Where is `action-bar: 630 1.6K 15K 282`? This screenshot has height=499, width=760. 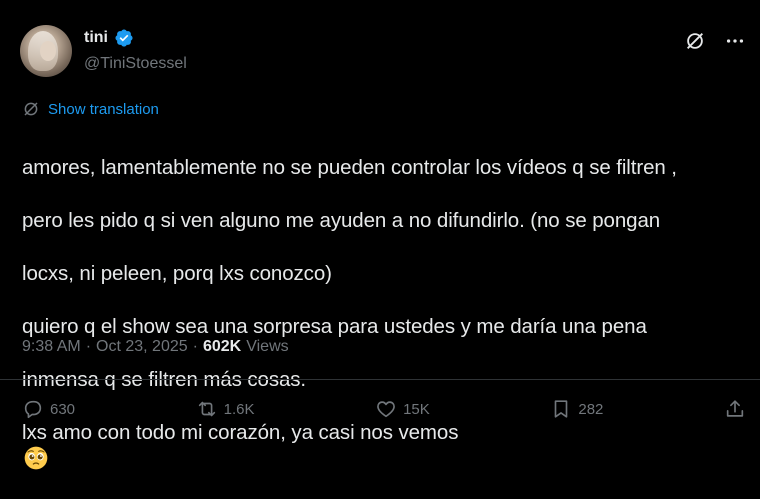
action-bar: 630 1.6K 15K 282 is located at coordinates (384, 409).